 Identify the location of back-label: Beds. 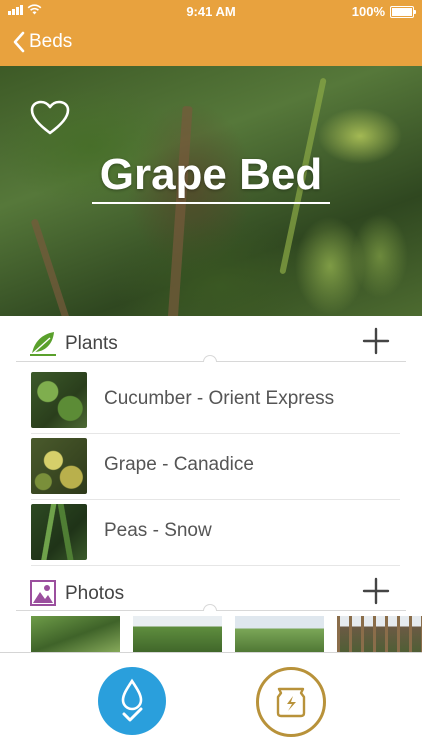
(51, 41).